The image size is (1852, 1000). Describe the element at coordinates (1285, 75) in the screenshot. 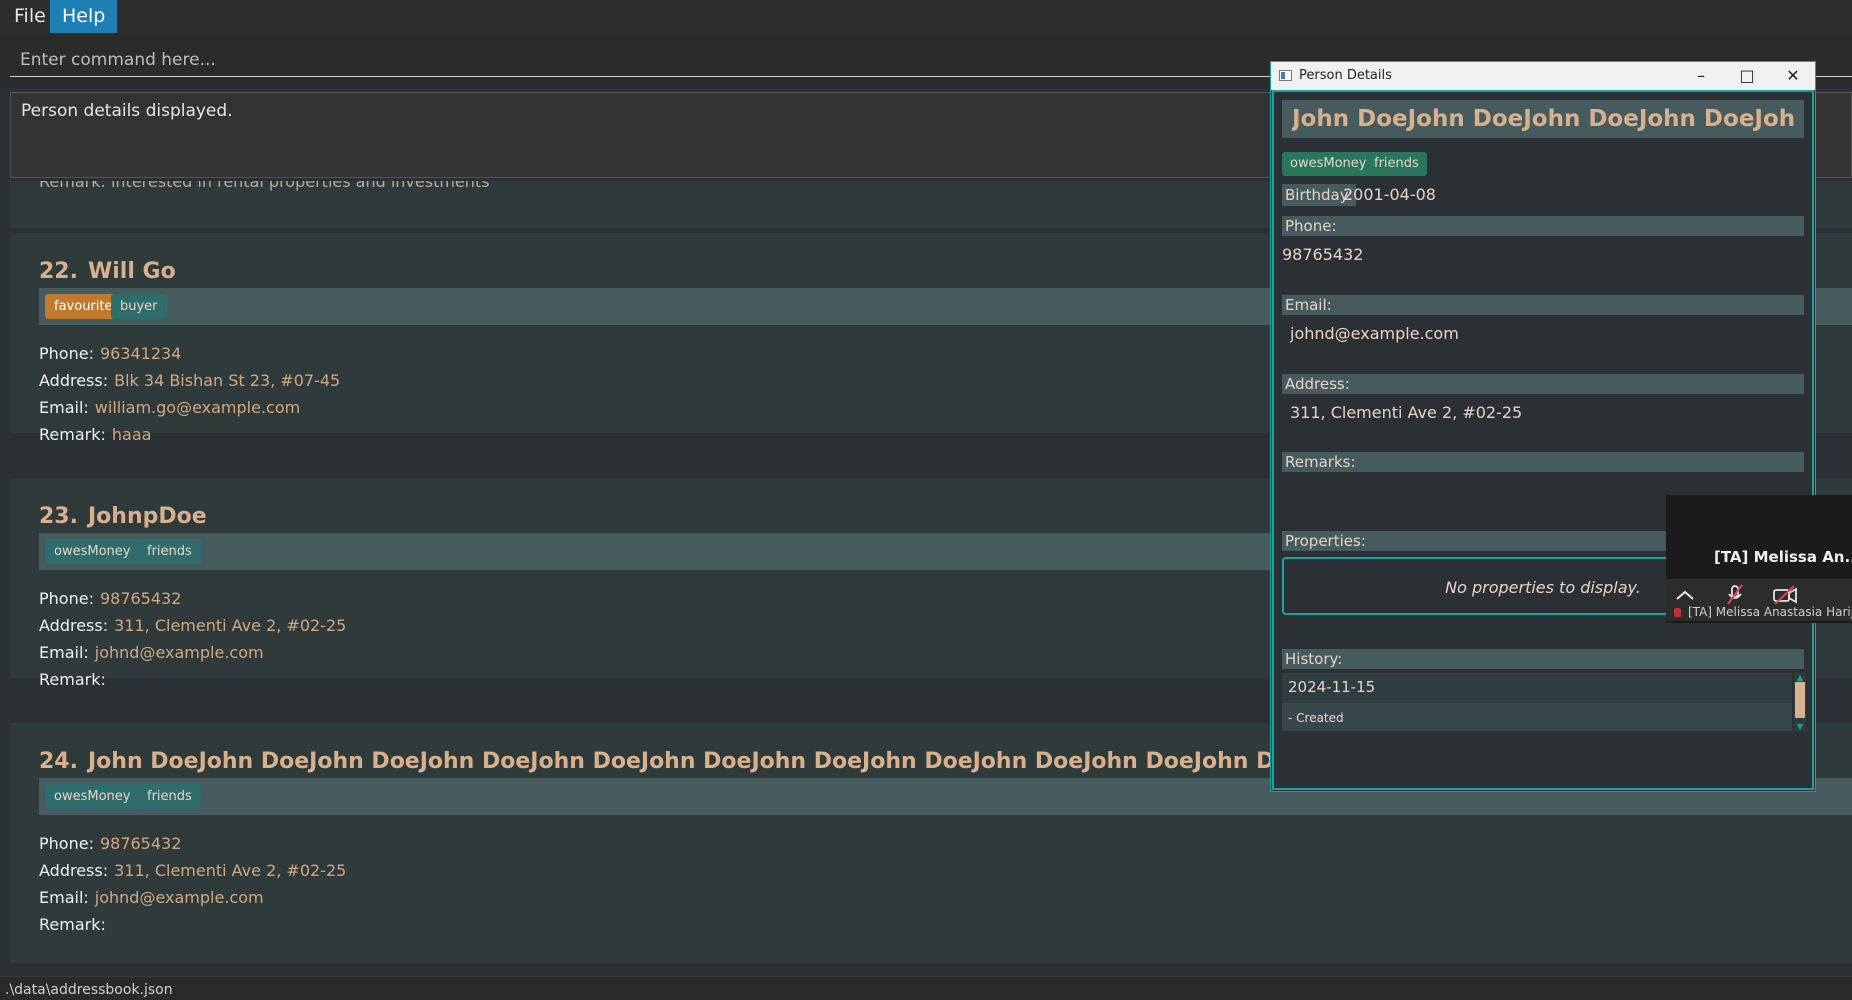

I see `app-icon` at that location.